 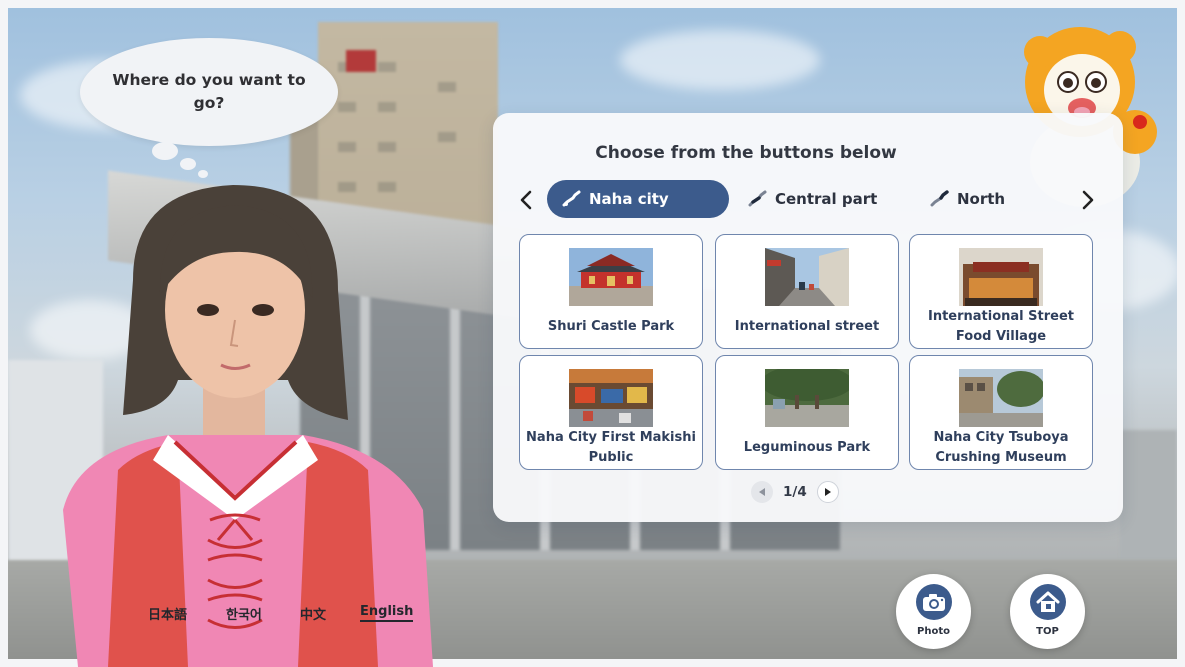 I want to click on language-korean: 한국어, so click(x=244, y=613).